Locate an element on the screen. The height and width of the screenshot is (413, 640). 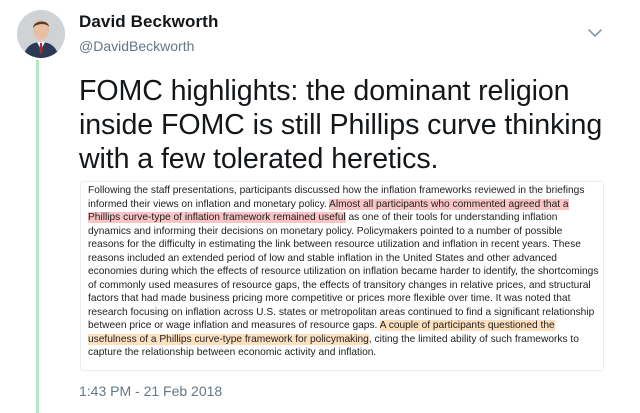
avatar-photo-icon is located at coordinates (41, 34).